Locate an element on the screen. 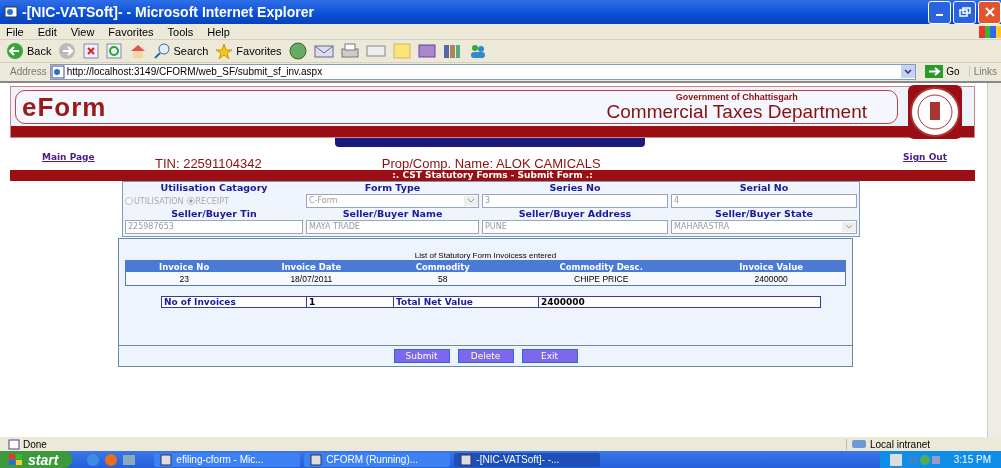 The height and width of the screenshot is (468, 1001). mail-icon is located at coordinates (323, 51).